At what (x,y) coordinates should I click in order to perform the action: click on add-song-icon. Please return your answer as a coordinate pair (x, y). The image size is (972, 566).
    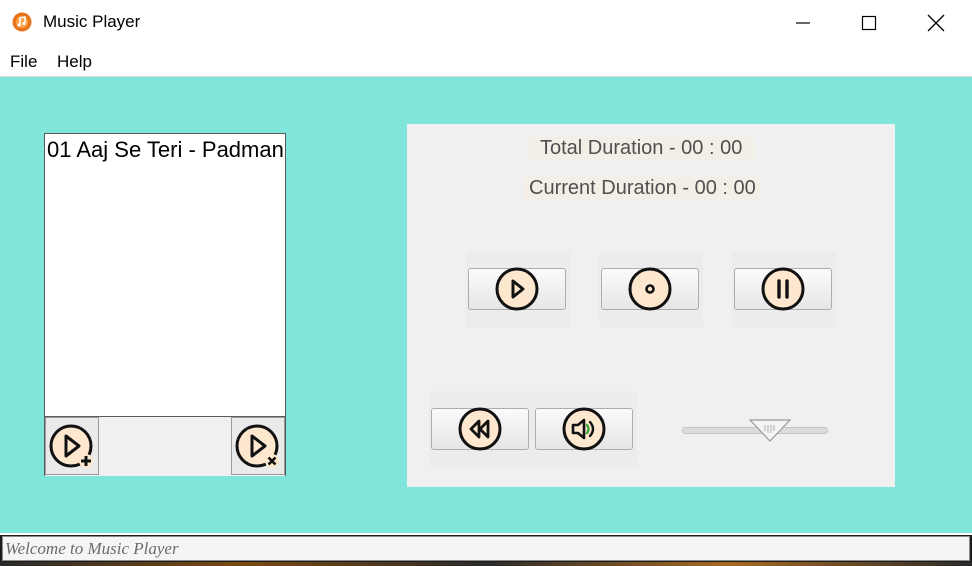
    Looking at the image, I should click on (71, 446).